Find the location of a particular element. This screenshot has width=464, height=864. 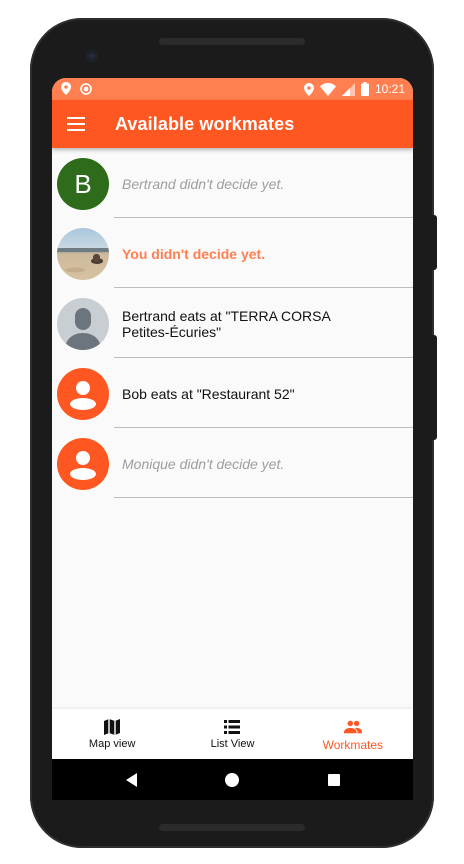

workmate-status-text: Bertrand didn't decide yet. is located at coordinates (262, 184).